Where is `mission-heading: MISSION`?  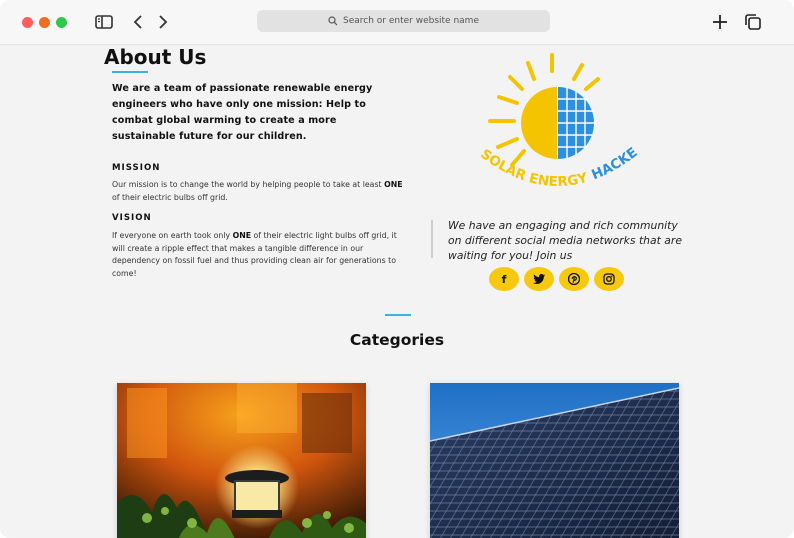
mission-heading: MISSION is located at coordinates (136, 168).